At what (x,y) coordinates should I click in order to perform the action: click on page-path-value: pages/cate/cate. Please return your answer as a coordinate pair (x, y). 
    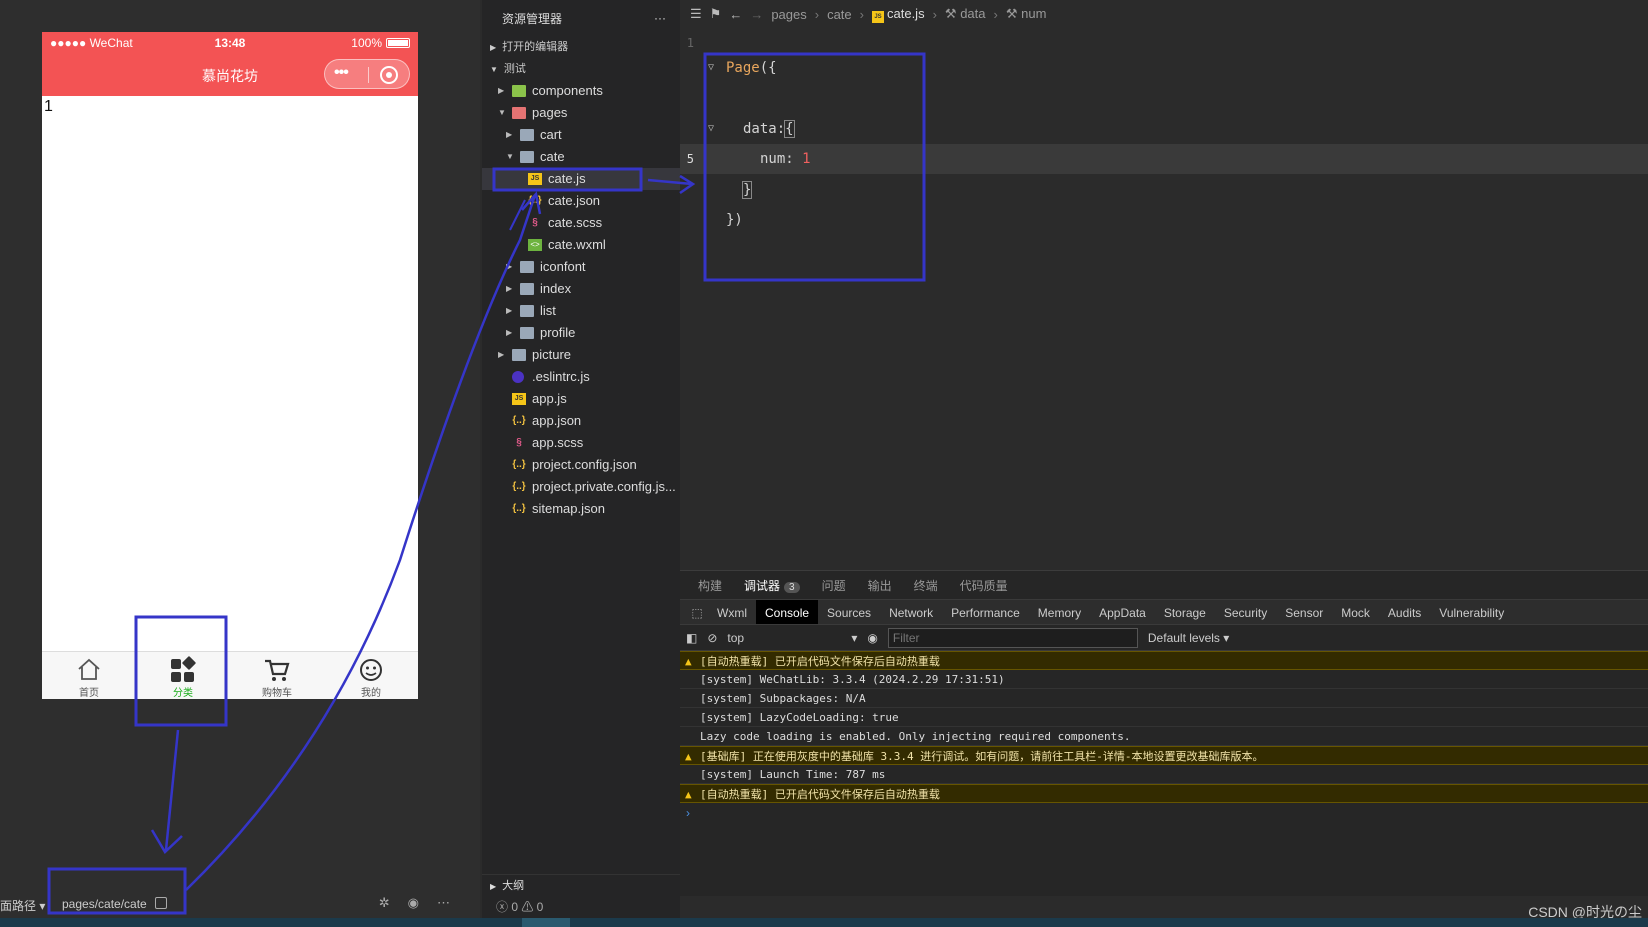
    Looking at the image, I should click on (104, 904).